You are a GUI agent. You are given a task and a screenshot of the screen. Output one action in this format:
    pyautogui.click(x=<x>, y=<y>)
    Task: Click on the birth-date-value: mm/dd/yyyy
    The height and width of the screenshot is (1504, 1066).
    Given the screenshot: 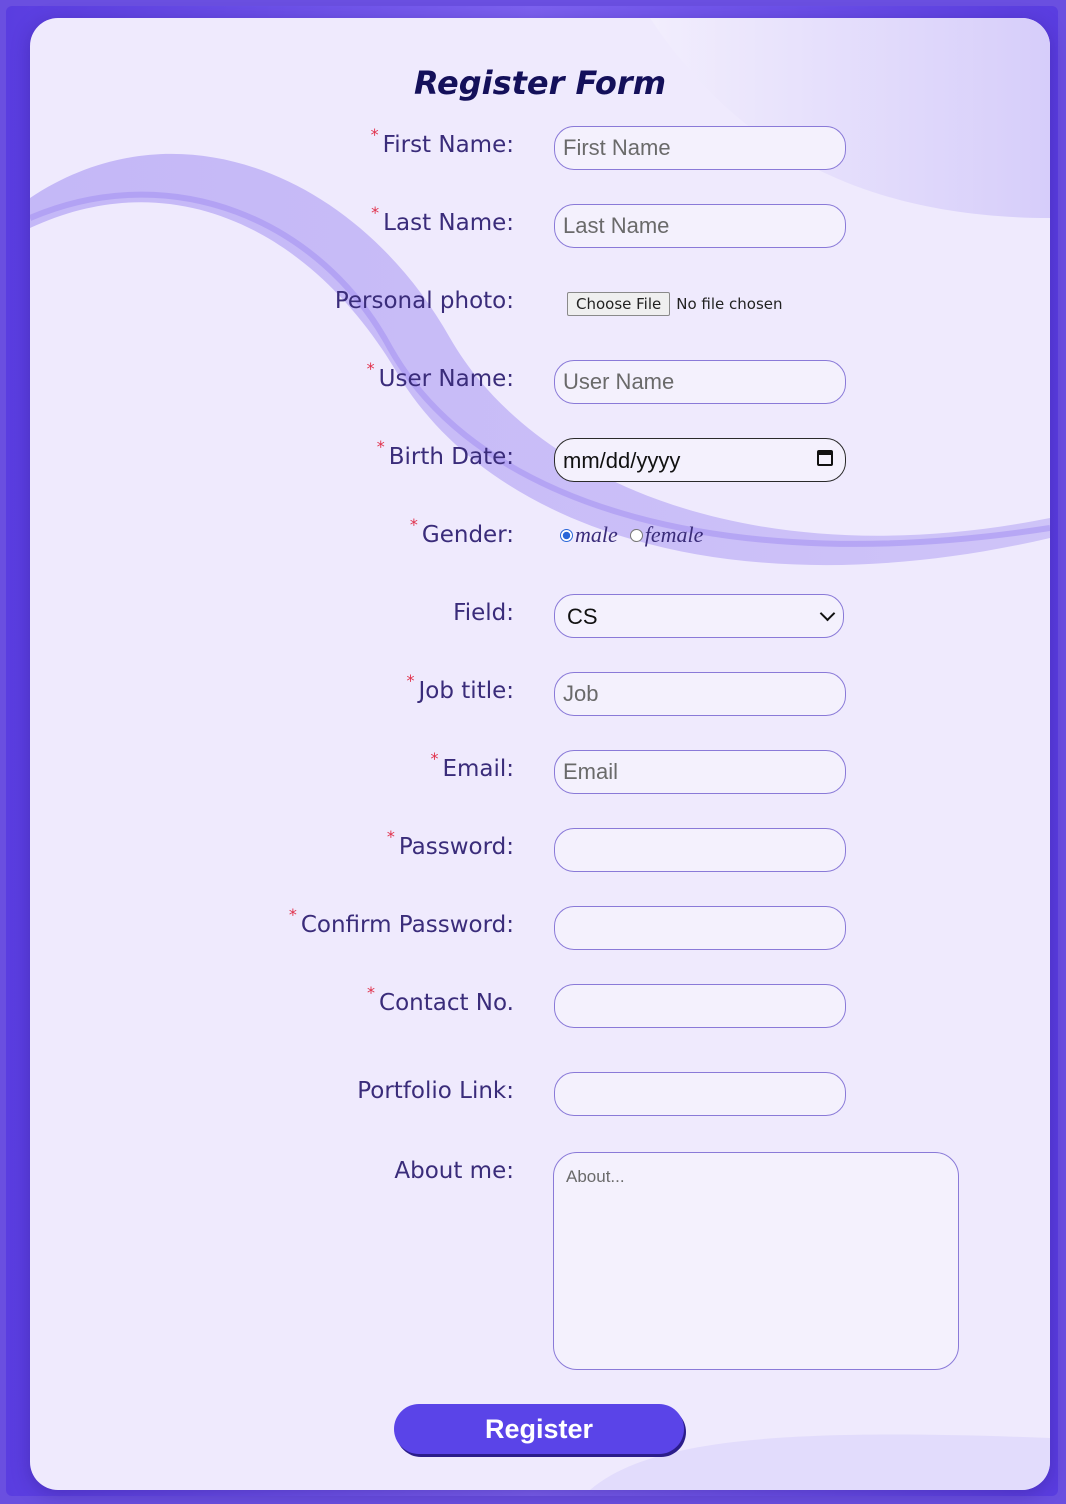 What is the action you would take?
    pyautogui.click(x=622, y=460)
    